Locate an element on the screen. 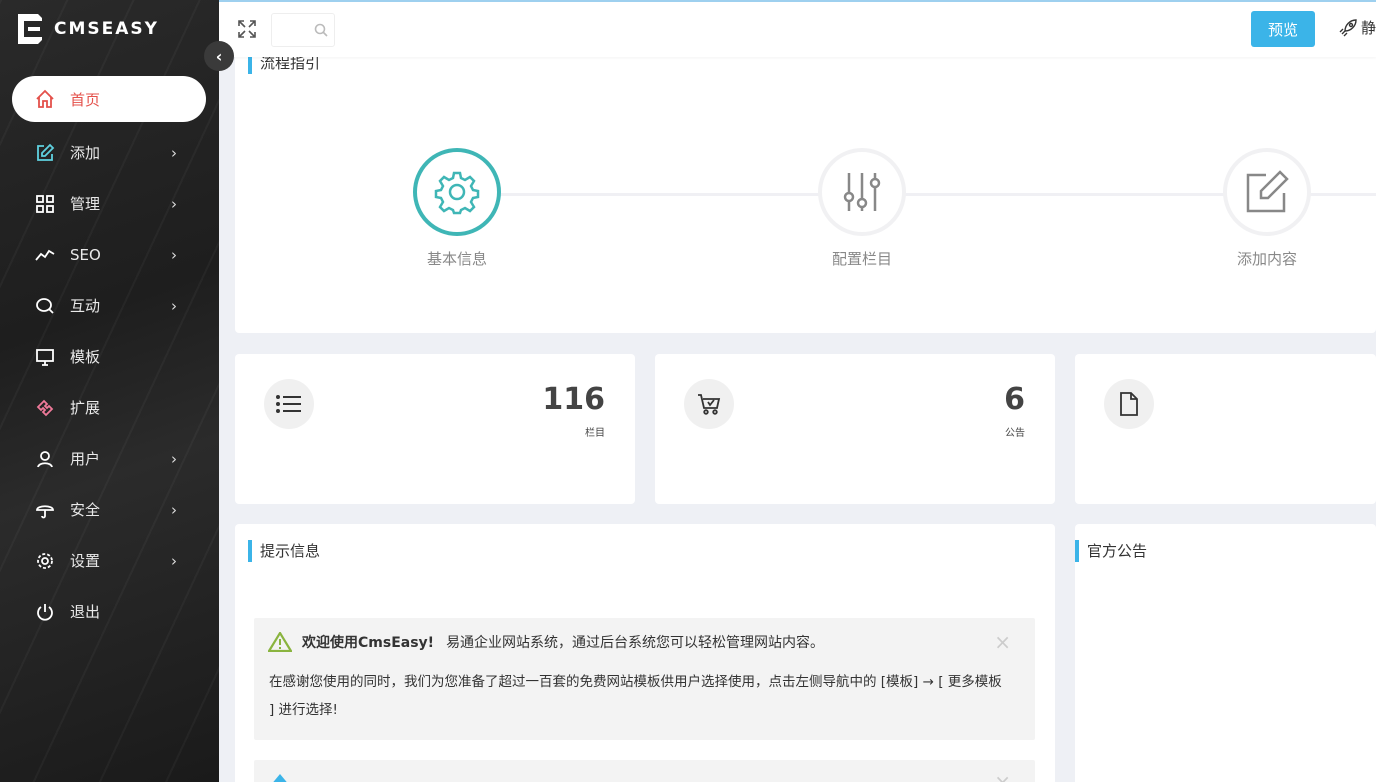 The width and height of the screenshot is (1376, 782). search-icon is located at coordinates (321, 30).